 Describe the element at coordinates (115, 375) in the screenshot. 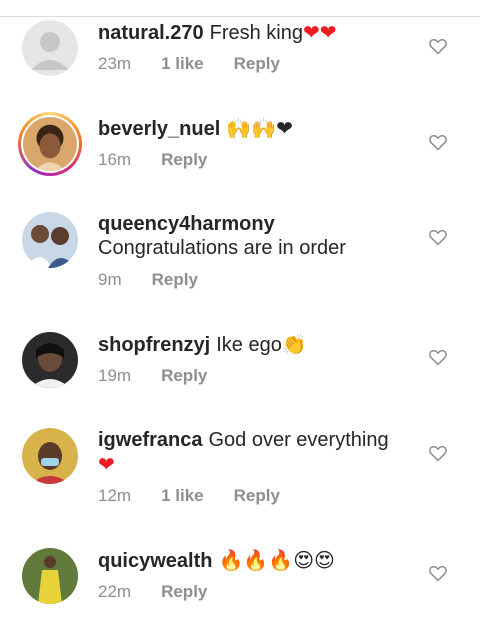

I see `timestamp: 19m` at that location.